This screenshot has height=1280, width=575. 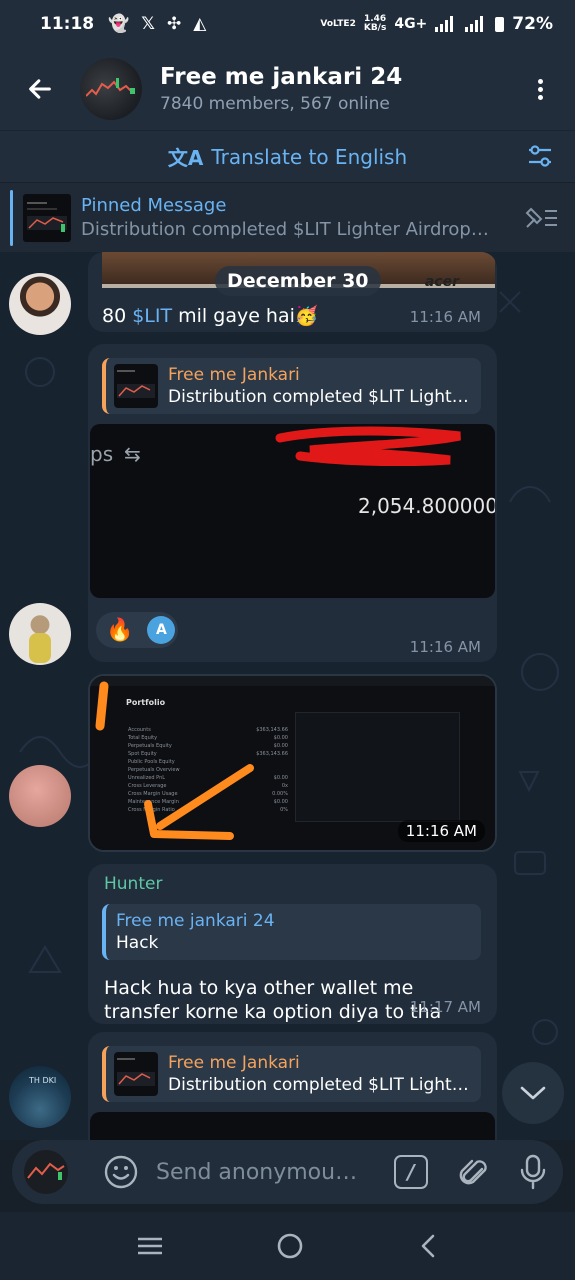 I want to click on notification-icons: 👻 𝕏 ✣ ◭, so click(x=157, y=24).